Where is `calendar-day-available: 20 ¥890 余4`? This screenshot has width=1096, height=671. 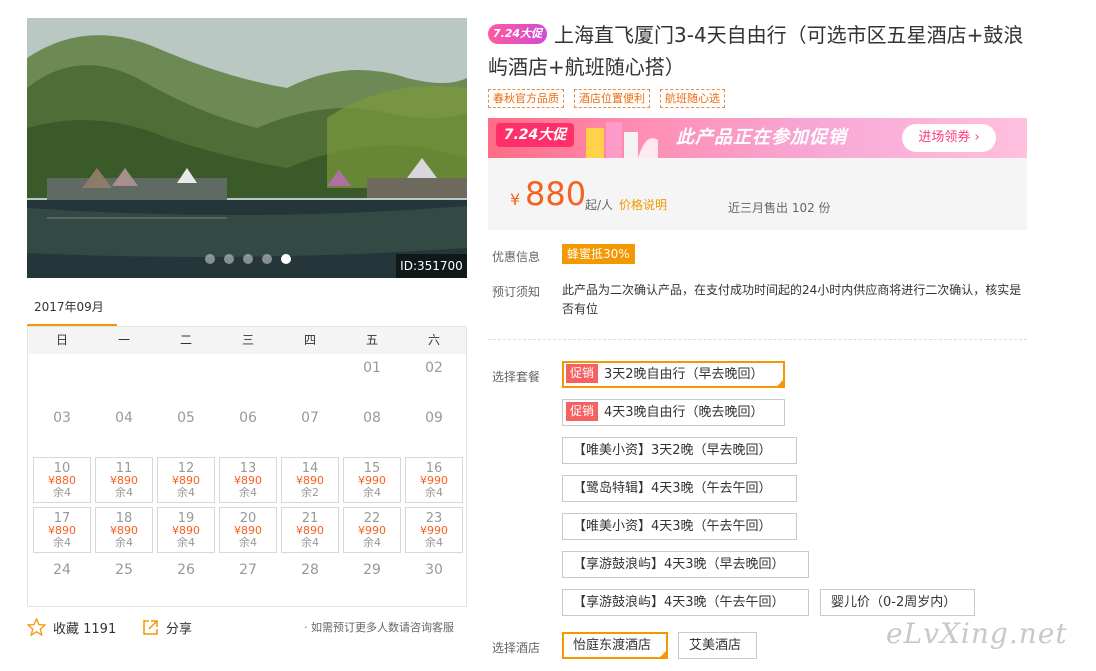 calendar-day-available: 20 ¥890 余4 is located at coordinates (248, 530).